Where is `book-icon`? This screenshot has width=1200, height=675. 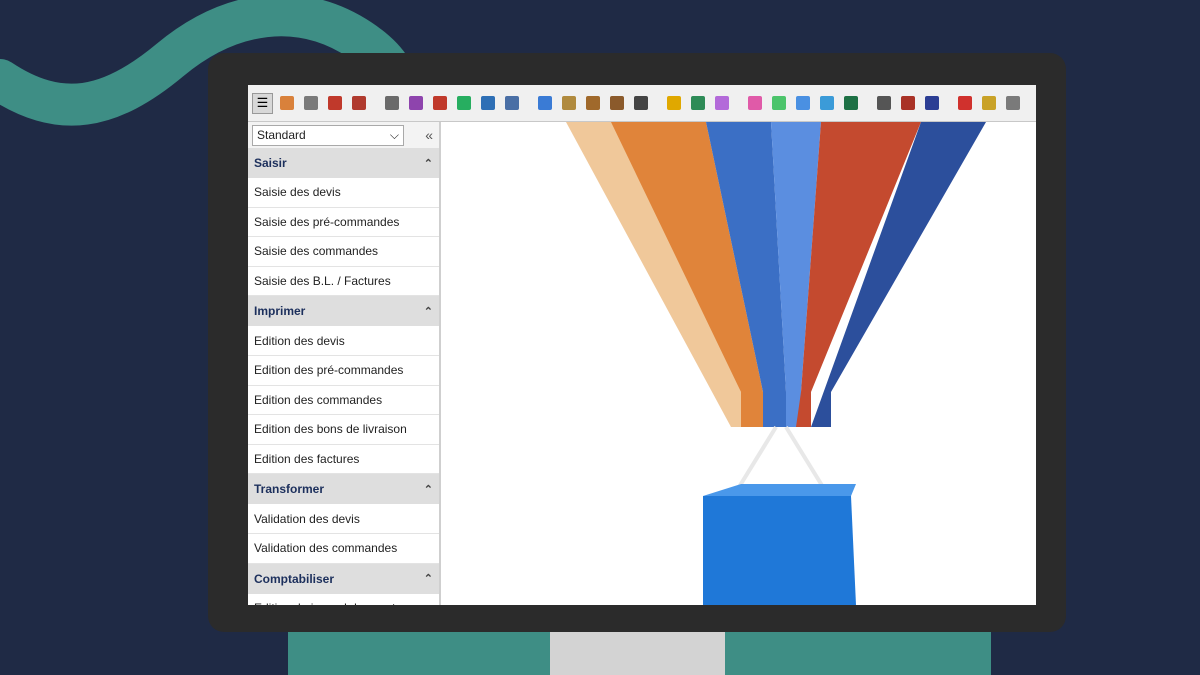 book-icon is located at coordinates (391, 103).